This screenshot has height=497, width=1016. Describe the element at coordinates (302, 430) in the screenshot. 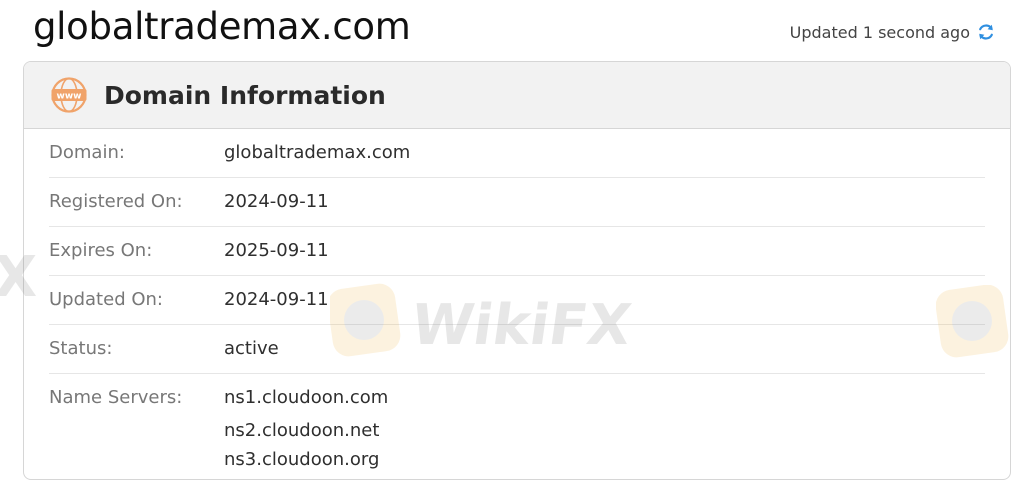

I see `name-server-item: ns2.cloudoon.net` at that location.